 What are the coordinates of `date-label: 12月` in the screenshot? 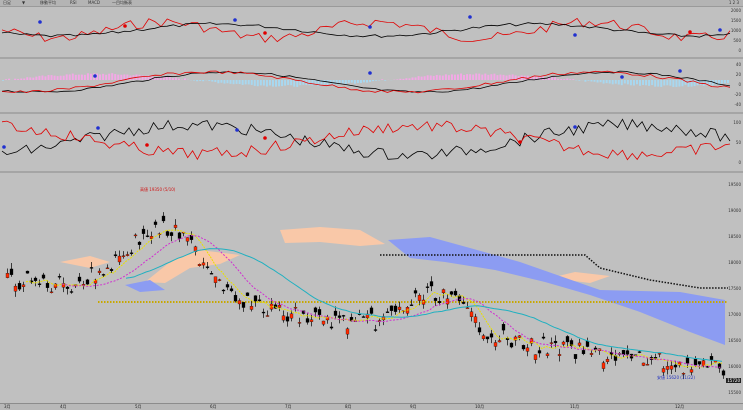 It's located at (679, 407).